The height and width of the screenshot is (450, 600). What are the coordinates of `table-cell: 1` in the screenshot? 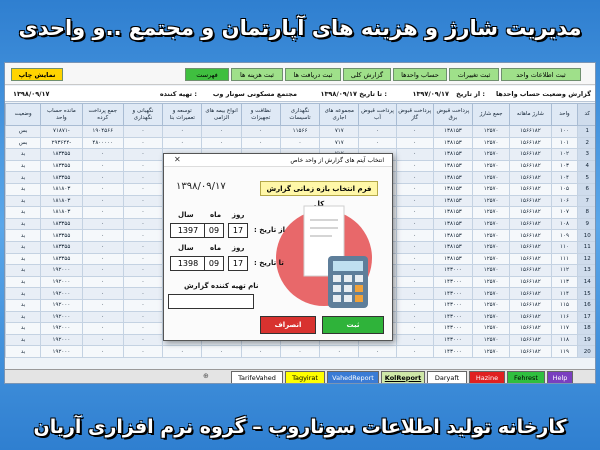 It's located at (586, 131).